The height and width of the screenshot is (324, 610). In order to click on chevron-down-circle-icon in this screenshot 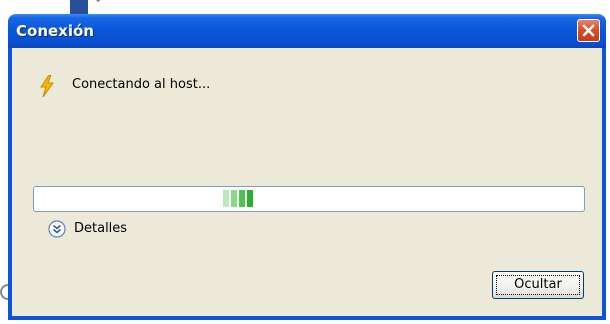, I will do `click(57, 229)`.